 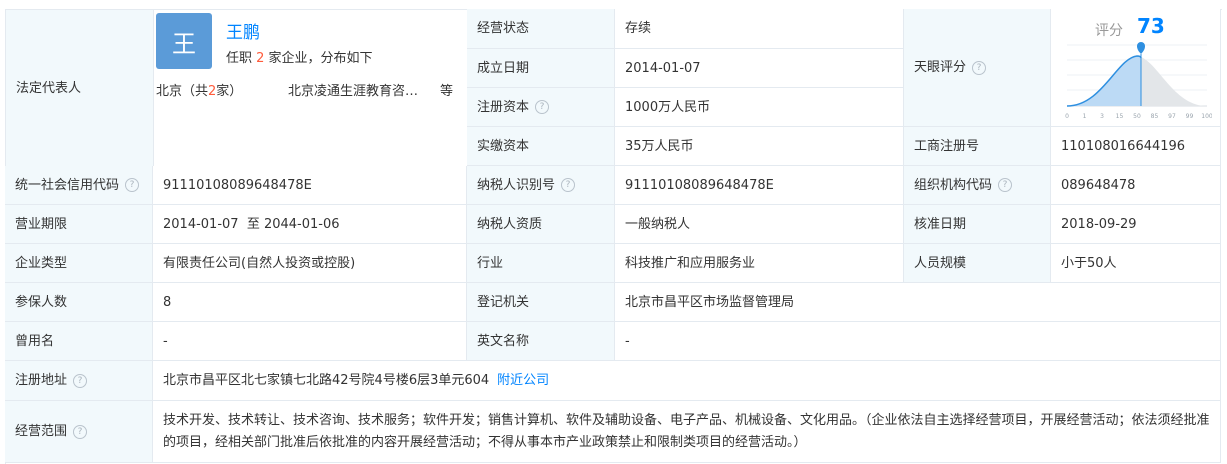 What do you see at coordinates (503, 107) in the screenshot?
I see `reg-capital-label: 注册资本` at bounding box center [503, 107].